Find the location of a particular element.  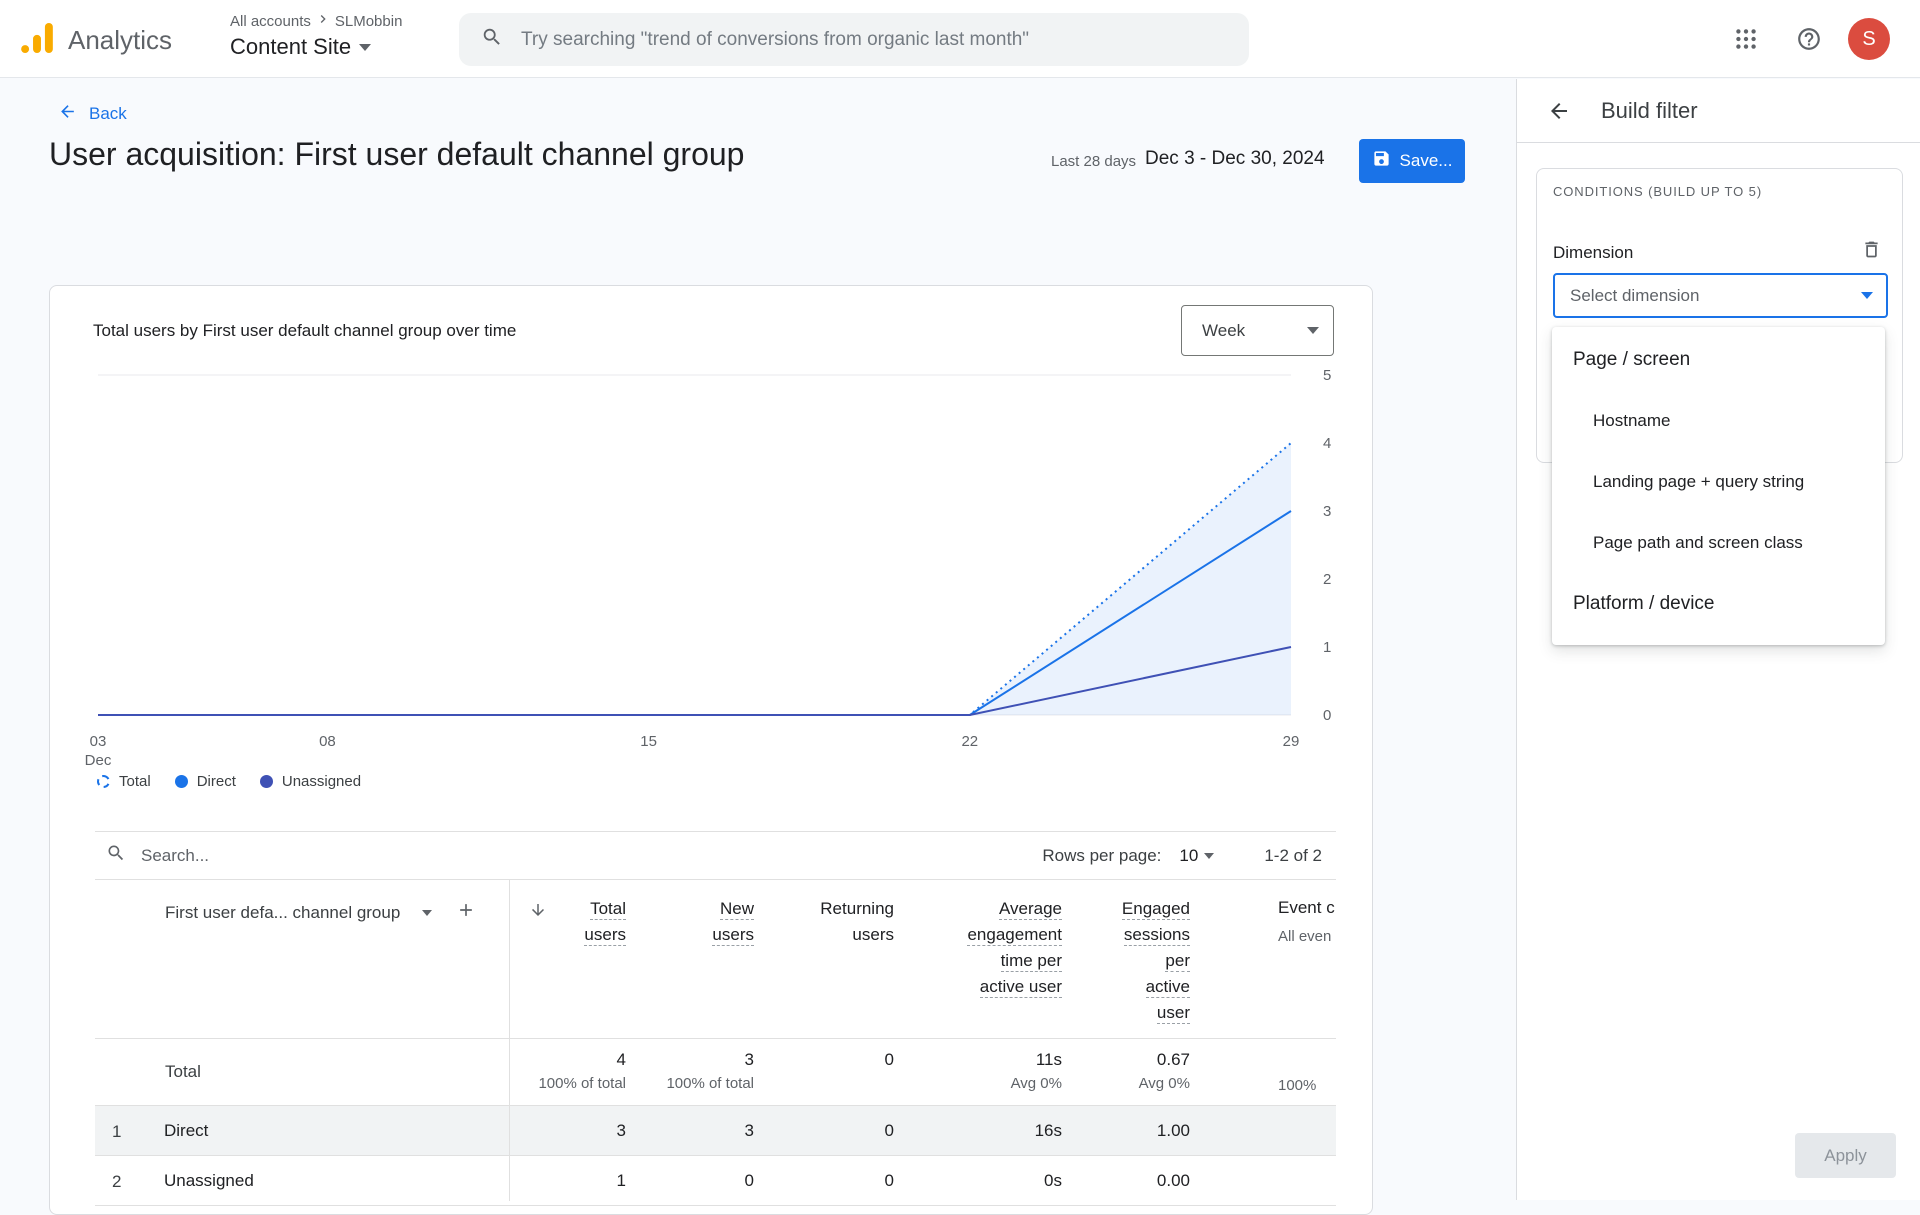

granularity-select: Week is located at coordinates (1257, 330).